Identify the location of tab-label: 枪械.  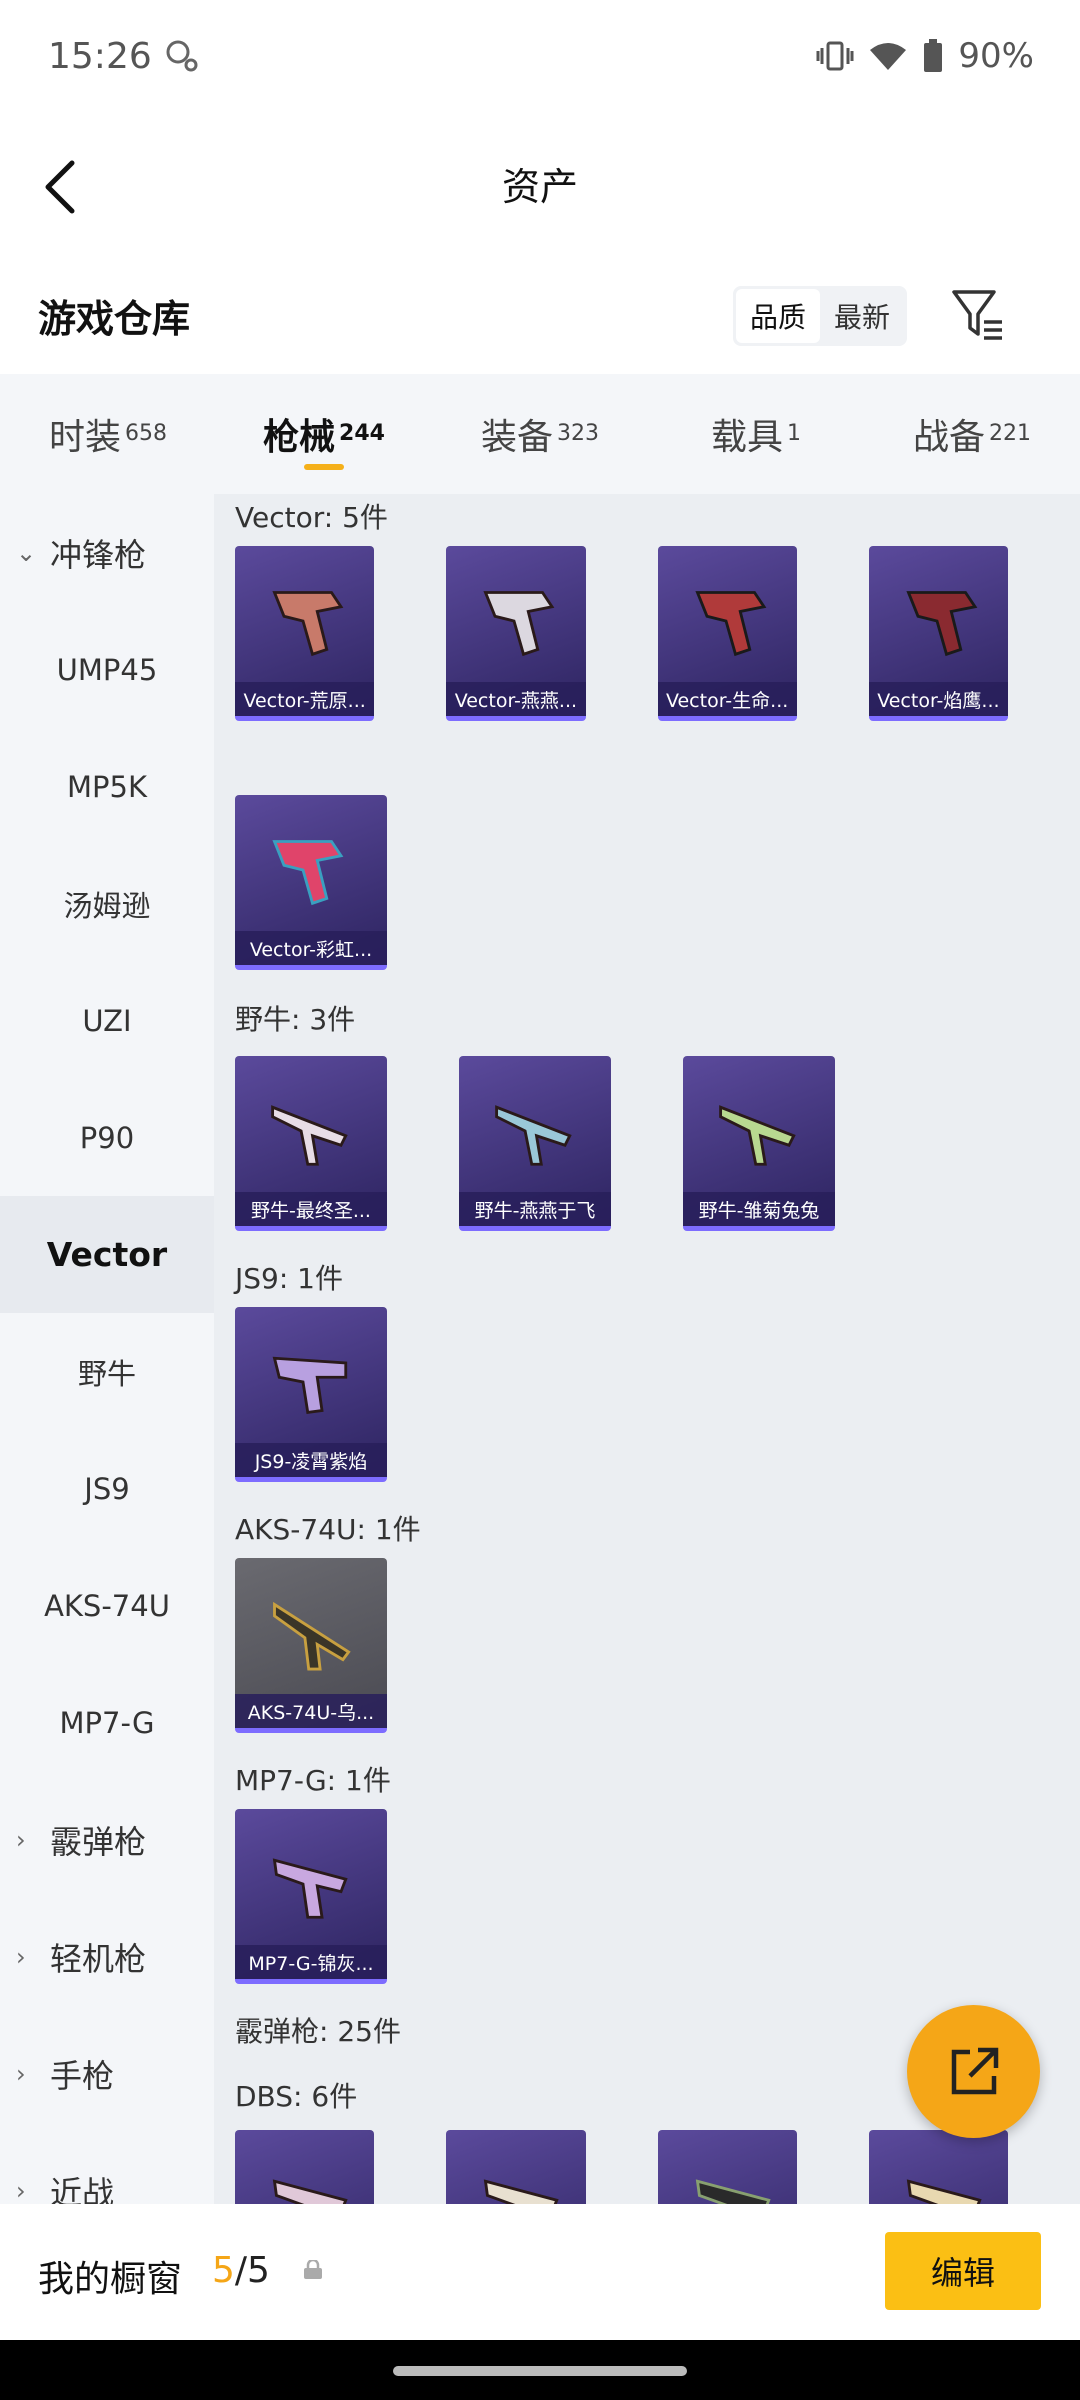
(299, 437).